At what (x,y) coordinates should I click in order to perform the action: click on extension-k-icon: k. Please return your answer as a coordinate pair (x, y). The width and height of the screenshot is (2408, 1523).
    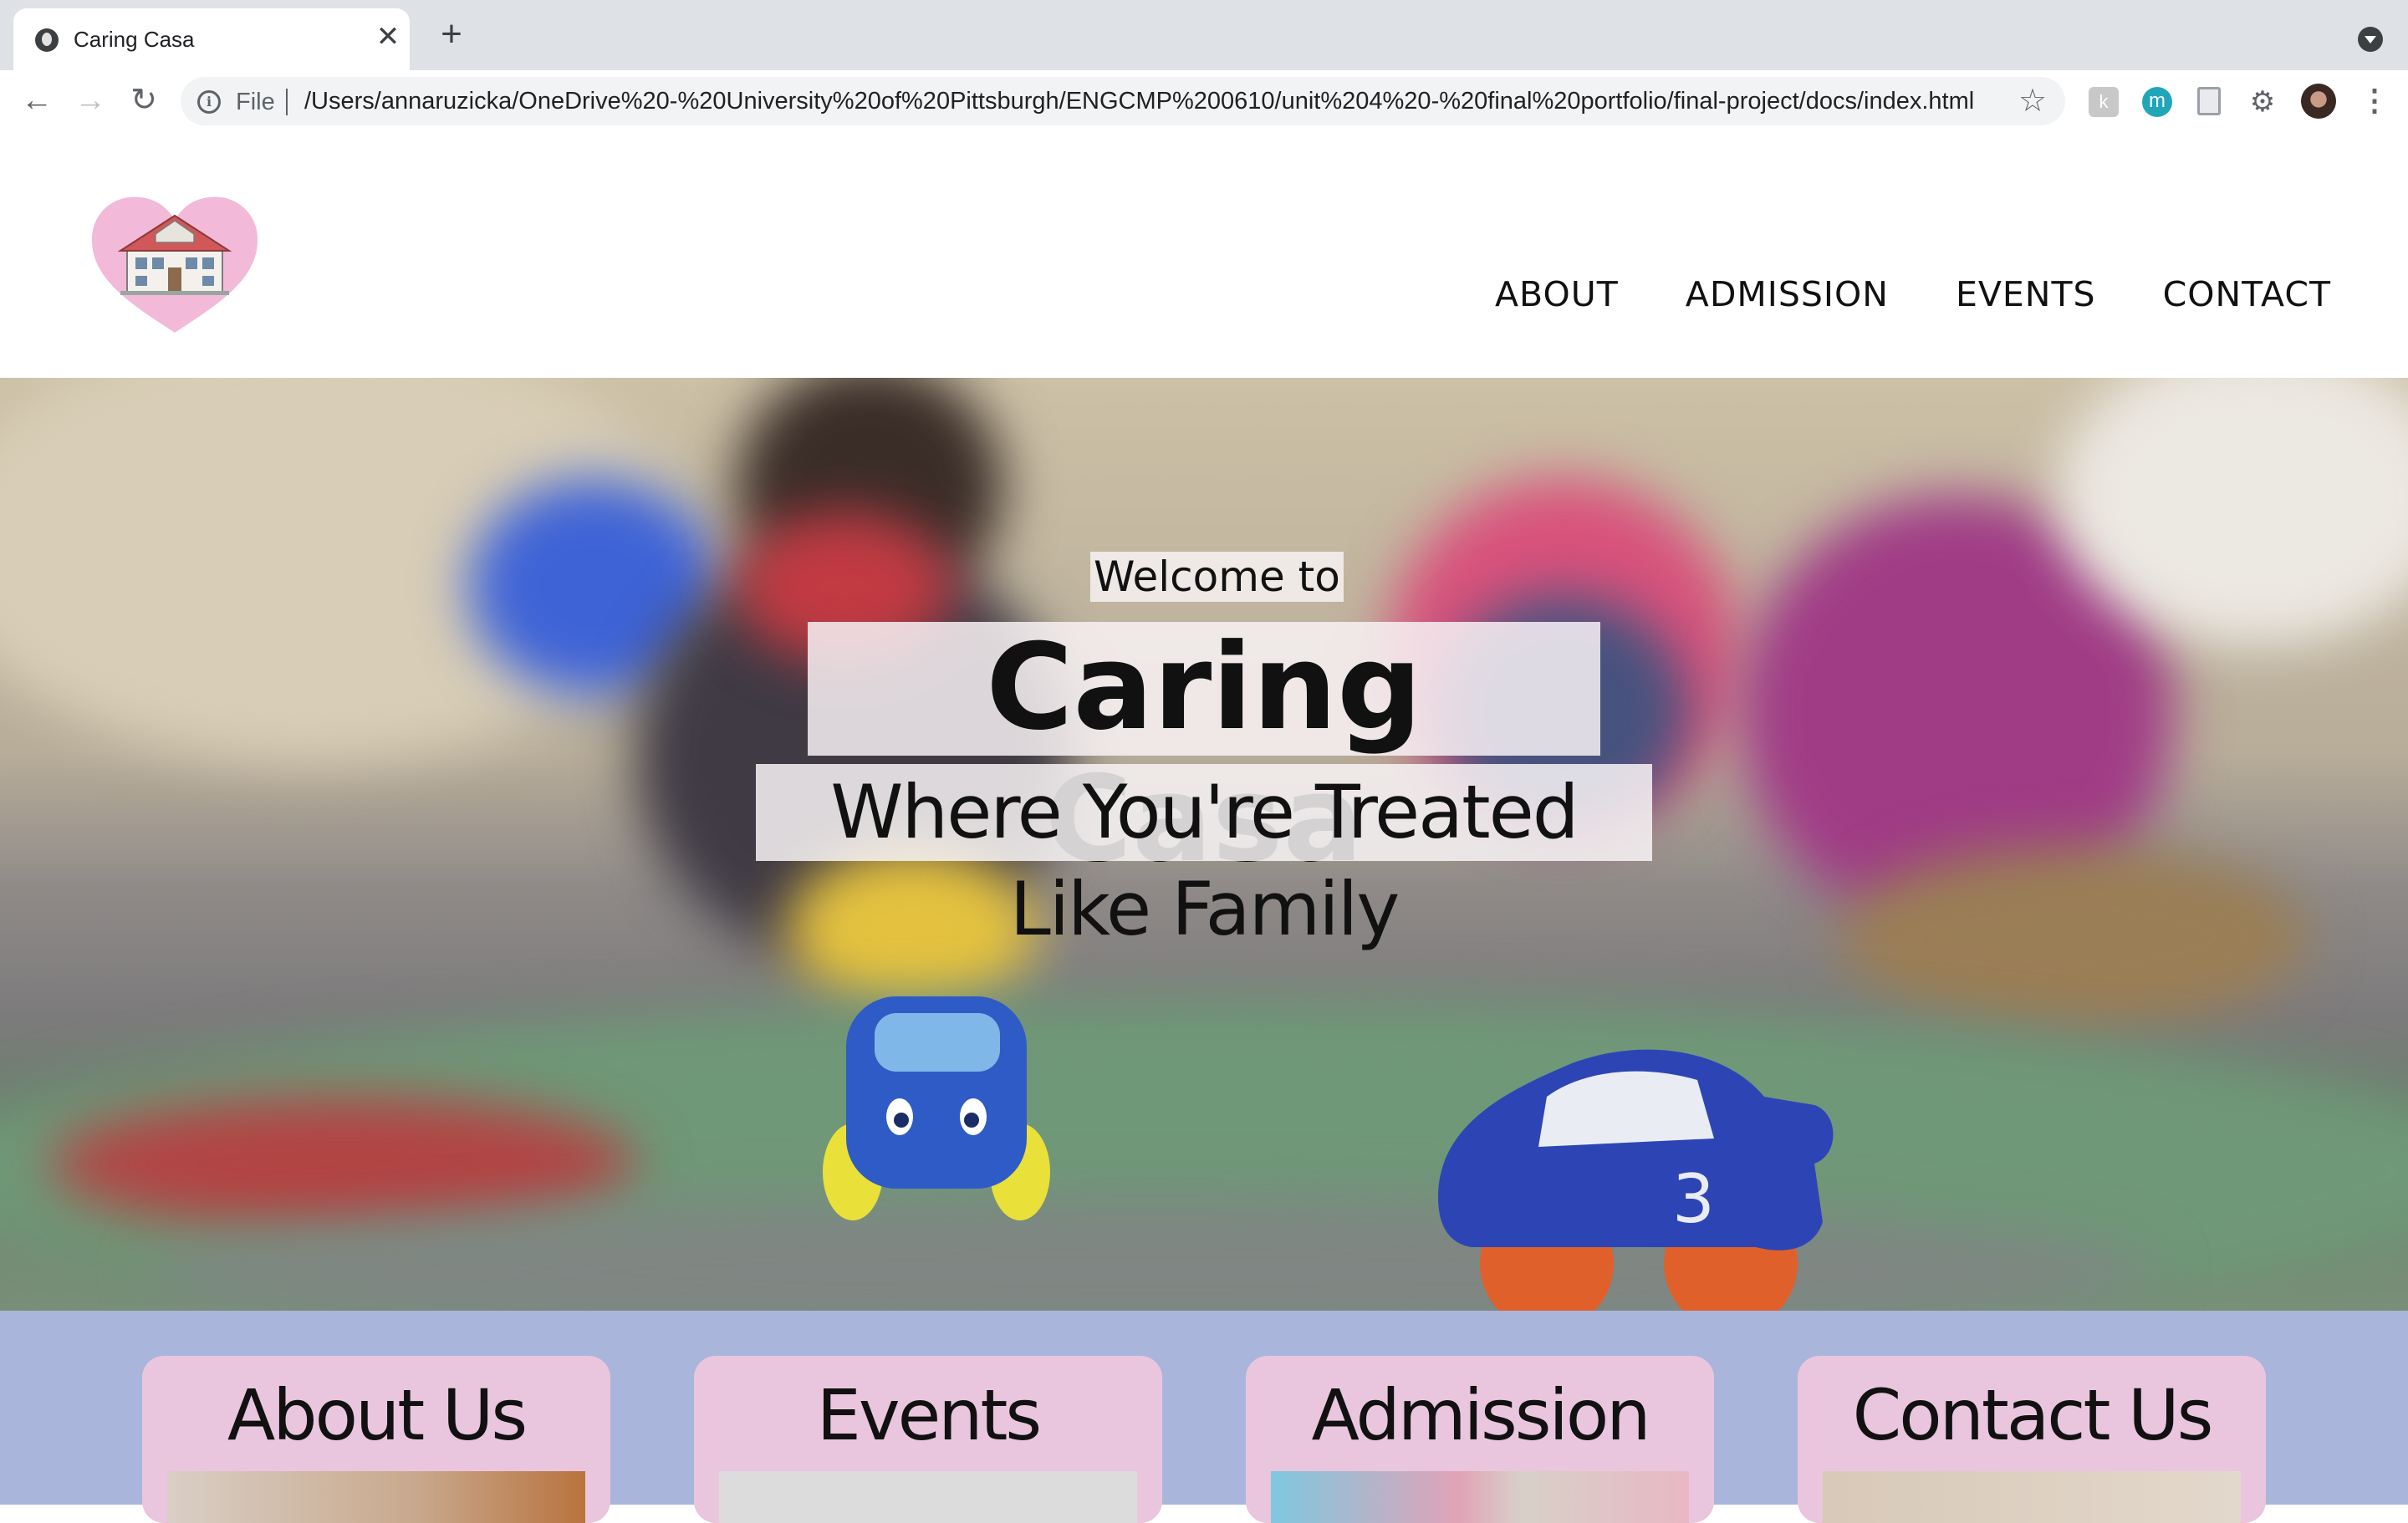
    Looking at the image, I should click on (2104, 102).